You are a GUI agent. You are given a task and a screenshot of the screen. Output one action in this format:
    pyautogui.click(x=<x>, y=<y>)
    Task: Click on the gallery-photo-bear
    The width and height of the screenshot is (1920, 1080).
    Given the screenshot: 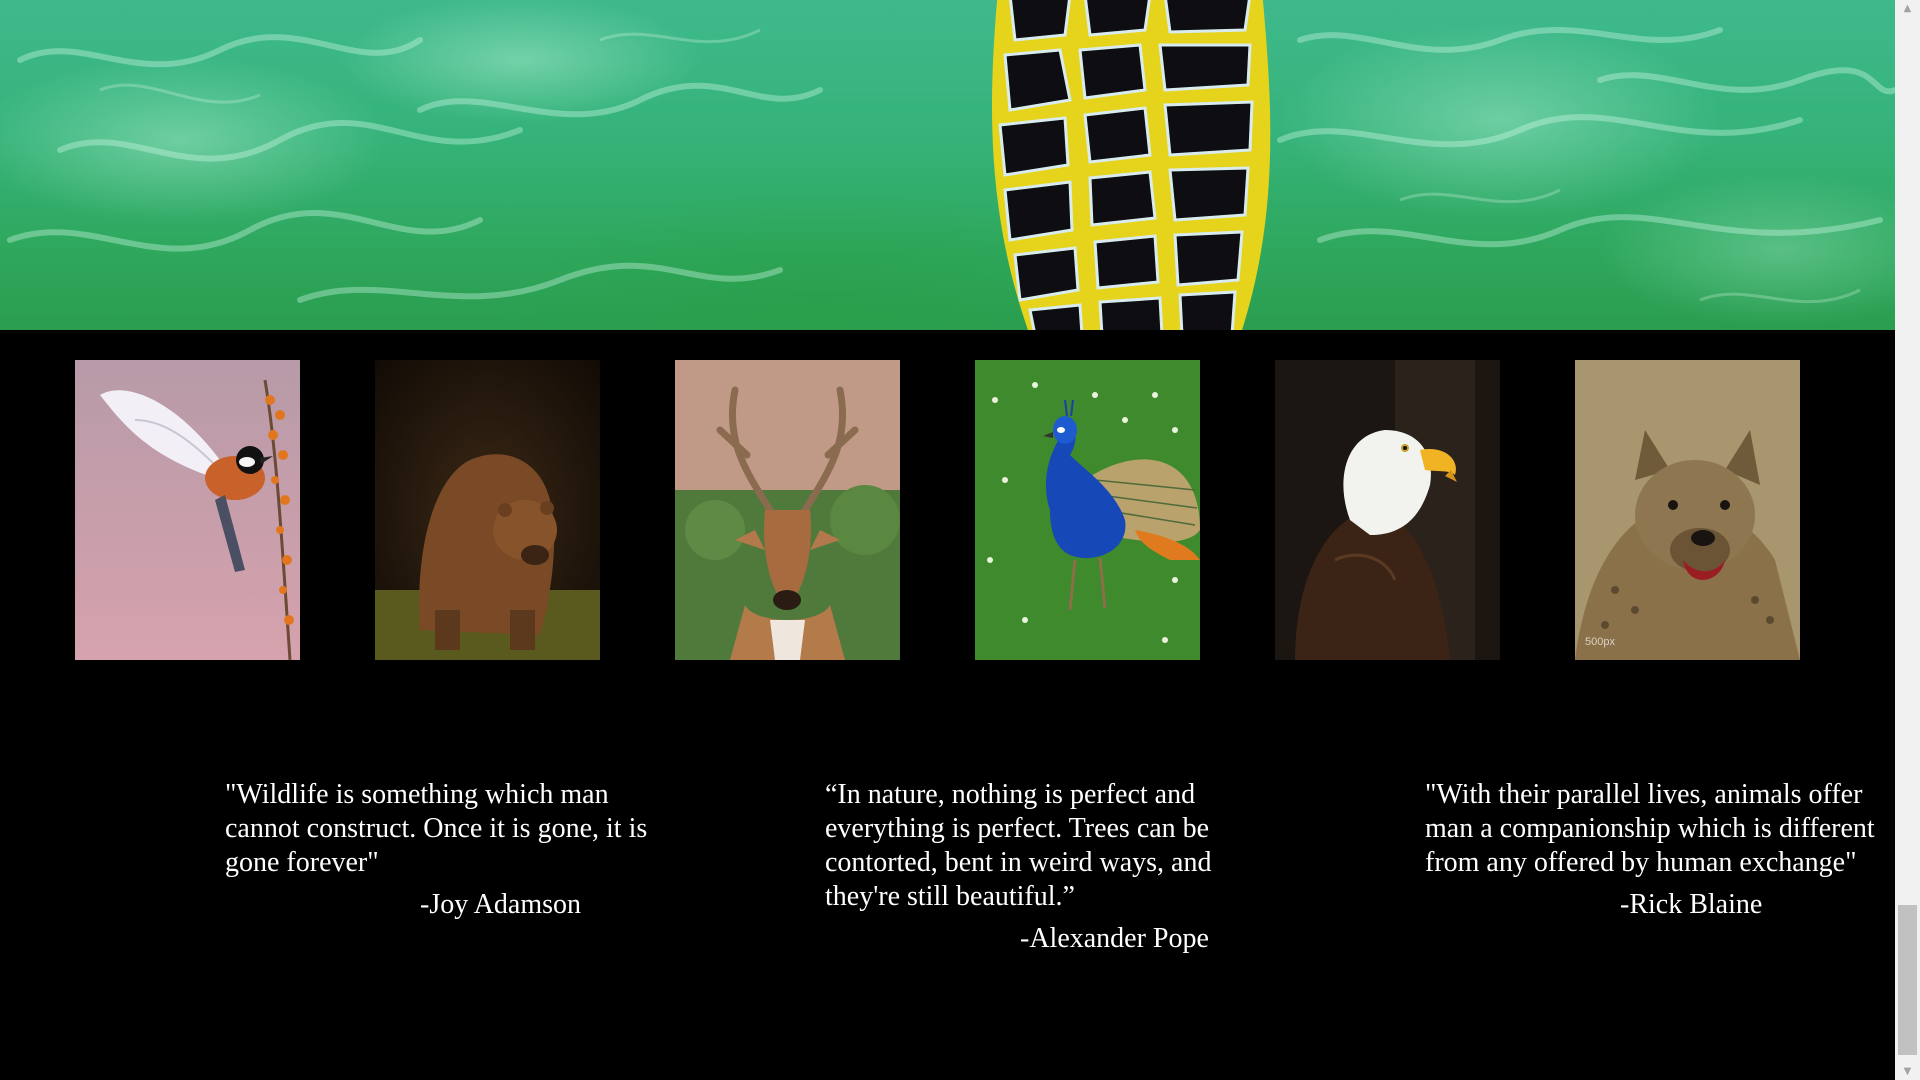 What is the action you would take?
    pyautogui.click(x=487, y=510)
    